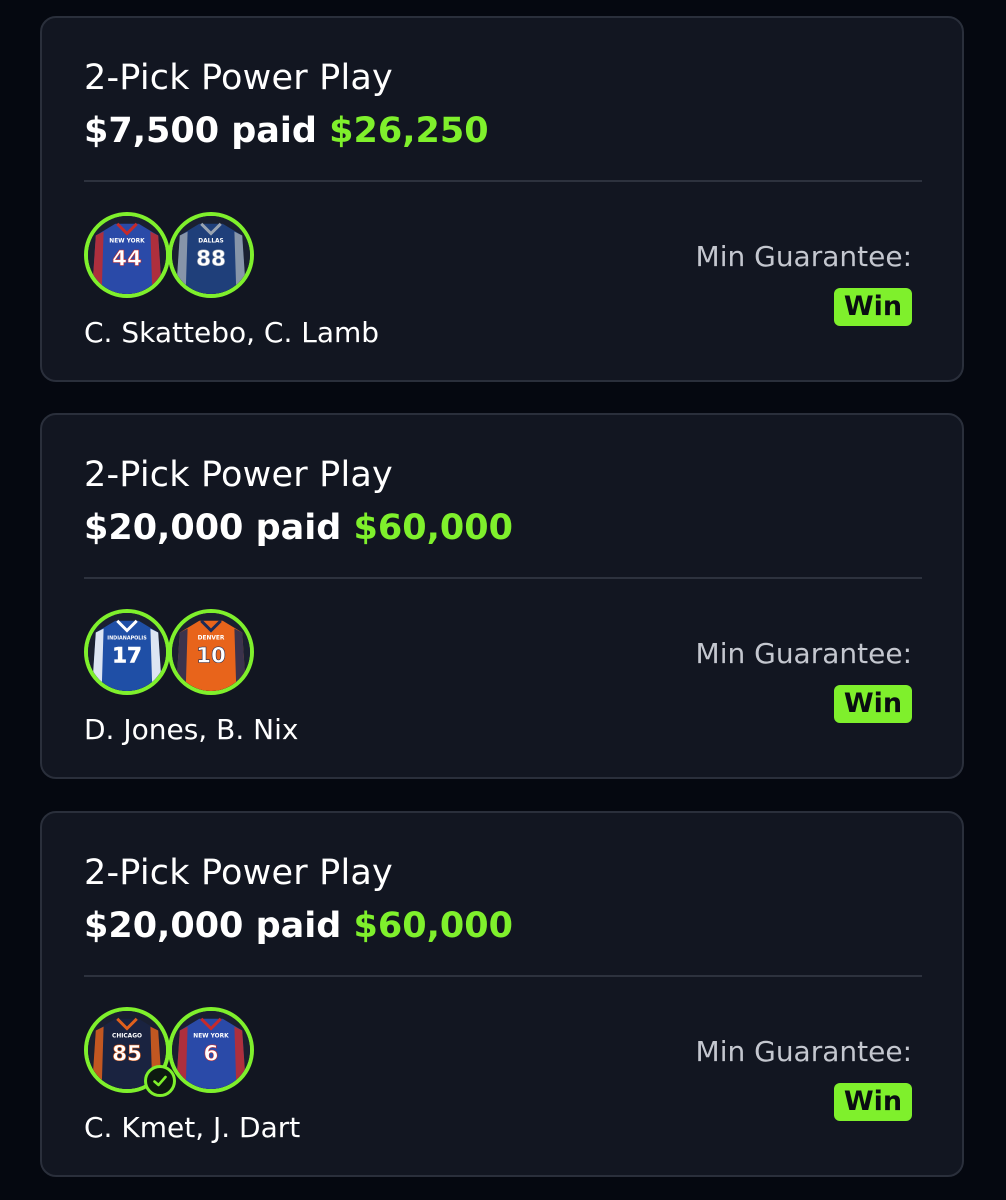  Describe the element at coordinates (409, 131) in the screenshot. I see `payout-amount: $26,250` at that location.